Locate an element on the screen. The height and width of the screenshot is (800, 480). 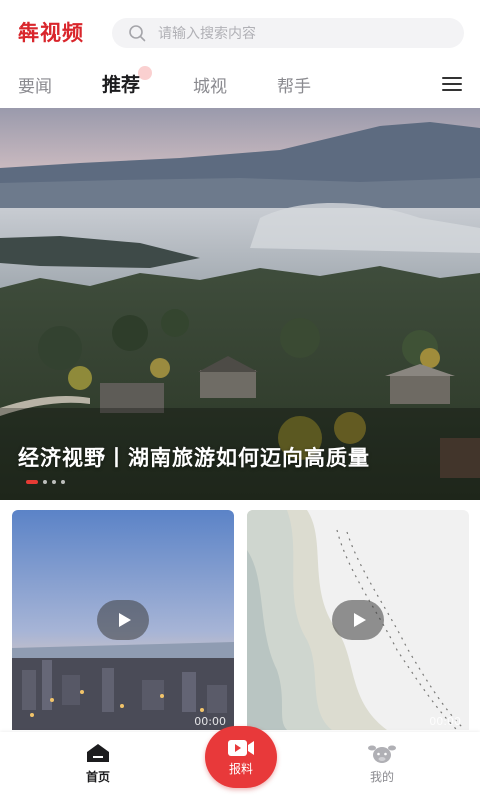
tab-active-indicator is located at coordinates (145, 73).